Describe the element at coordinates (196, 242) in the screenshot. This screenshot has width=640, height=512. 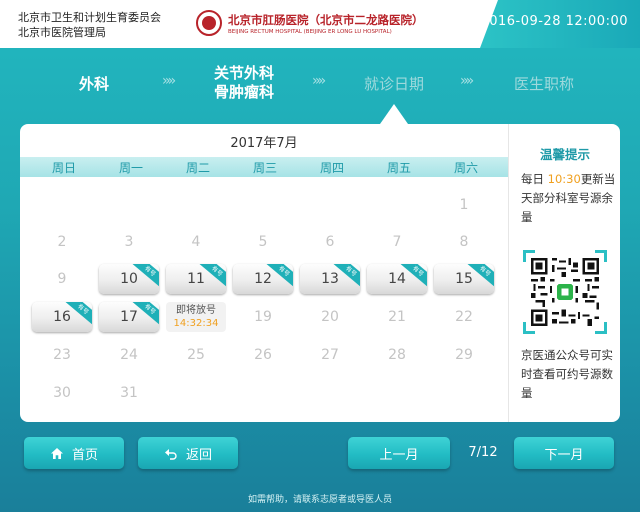
I see `calendar-day: 4` at that location.